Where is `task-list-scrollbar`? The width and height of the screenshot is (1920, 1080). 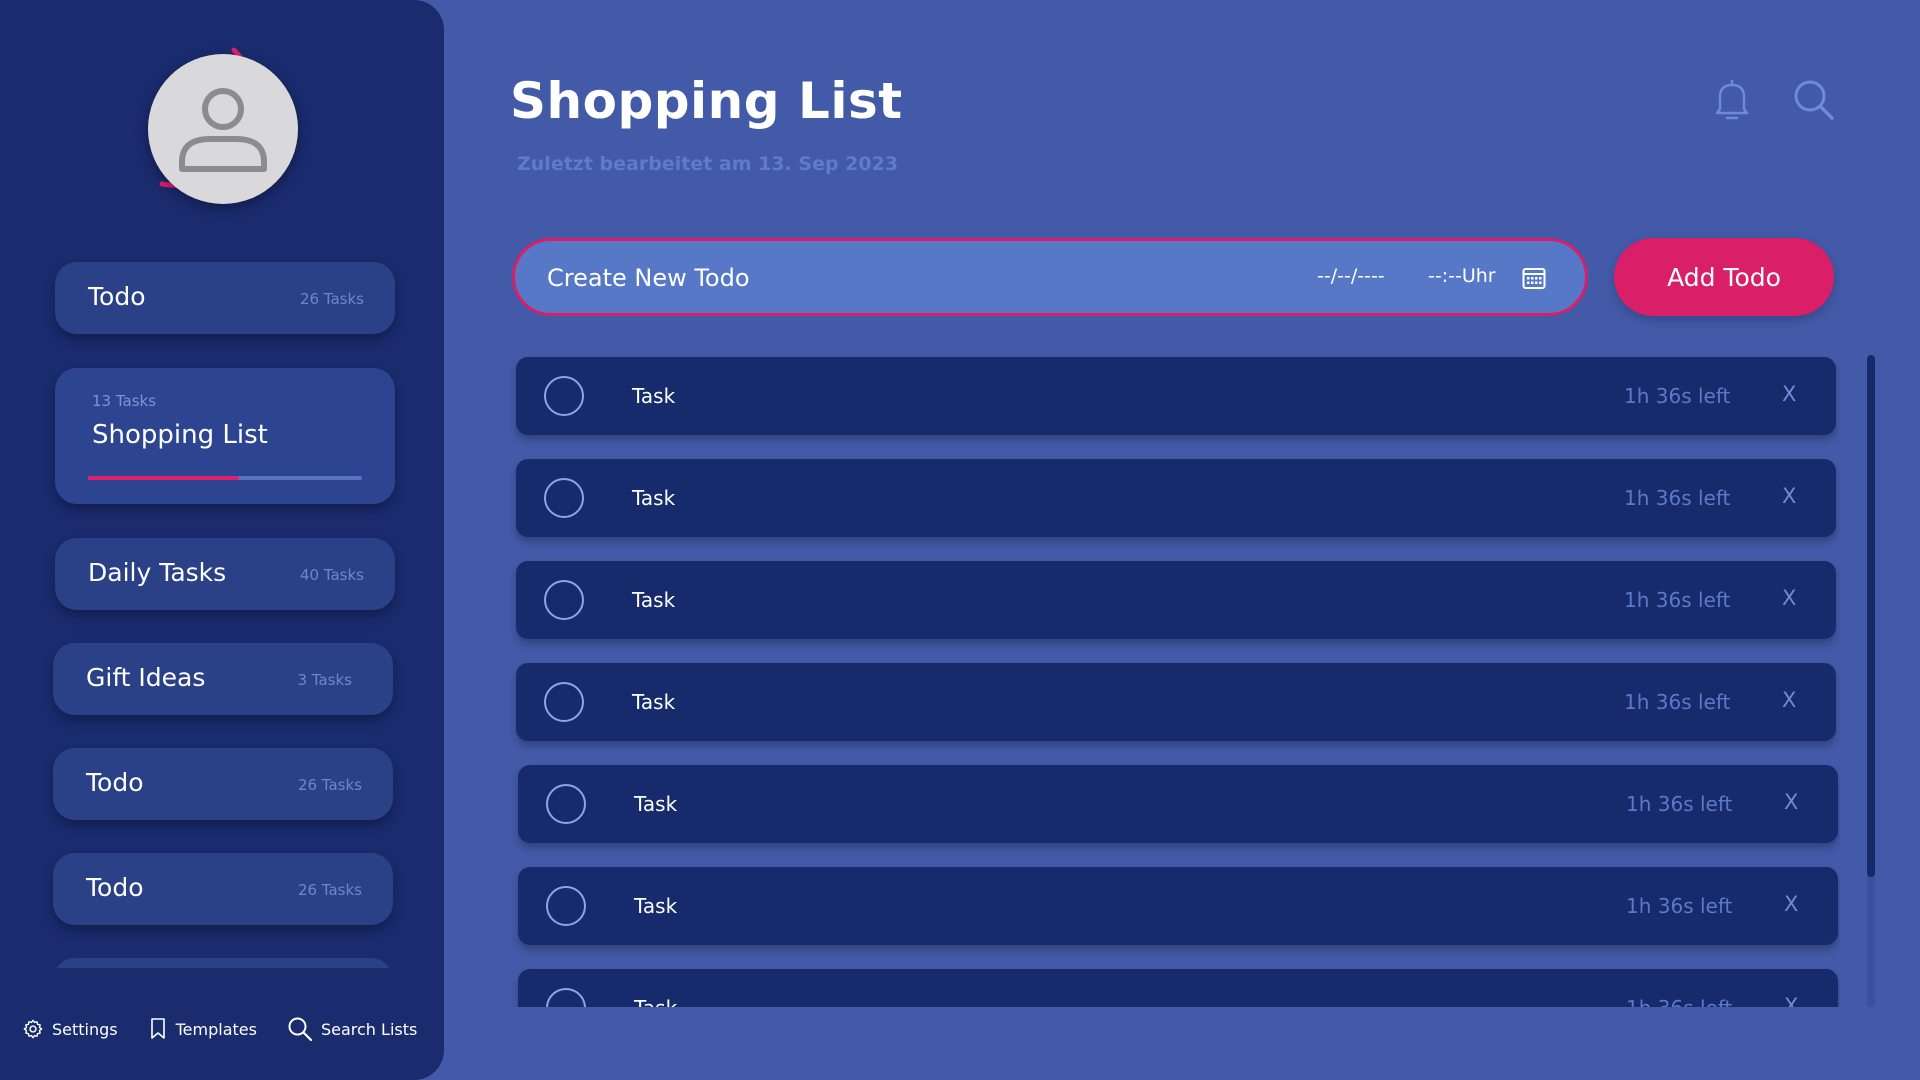
task-list-scrollbar is located at coordinates (1871, 681).